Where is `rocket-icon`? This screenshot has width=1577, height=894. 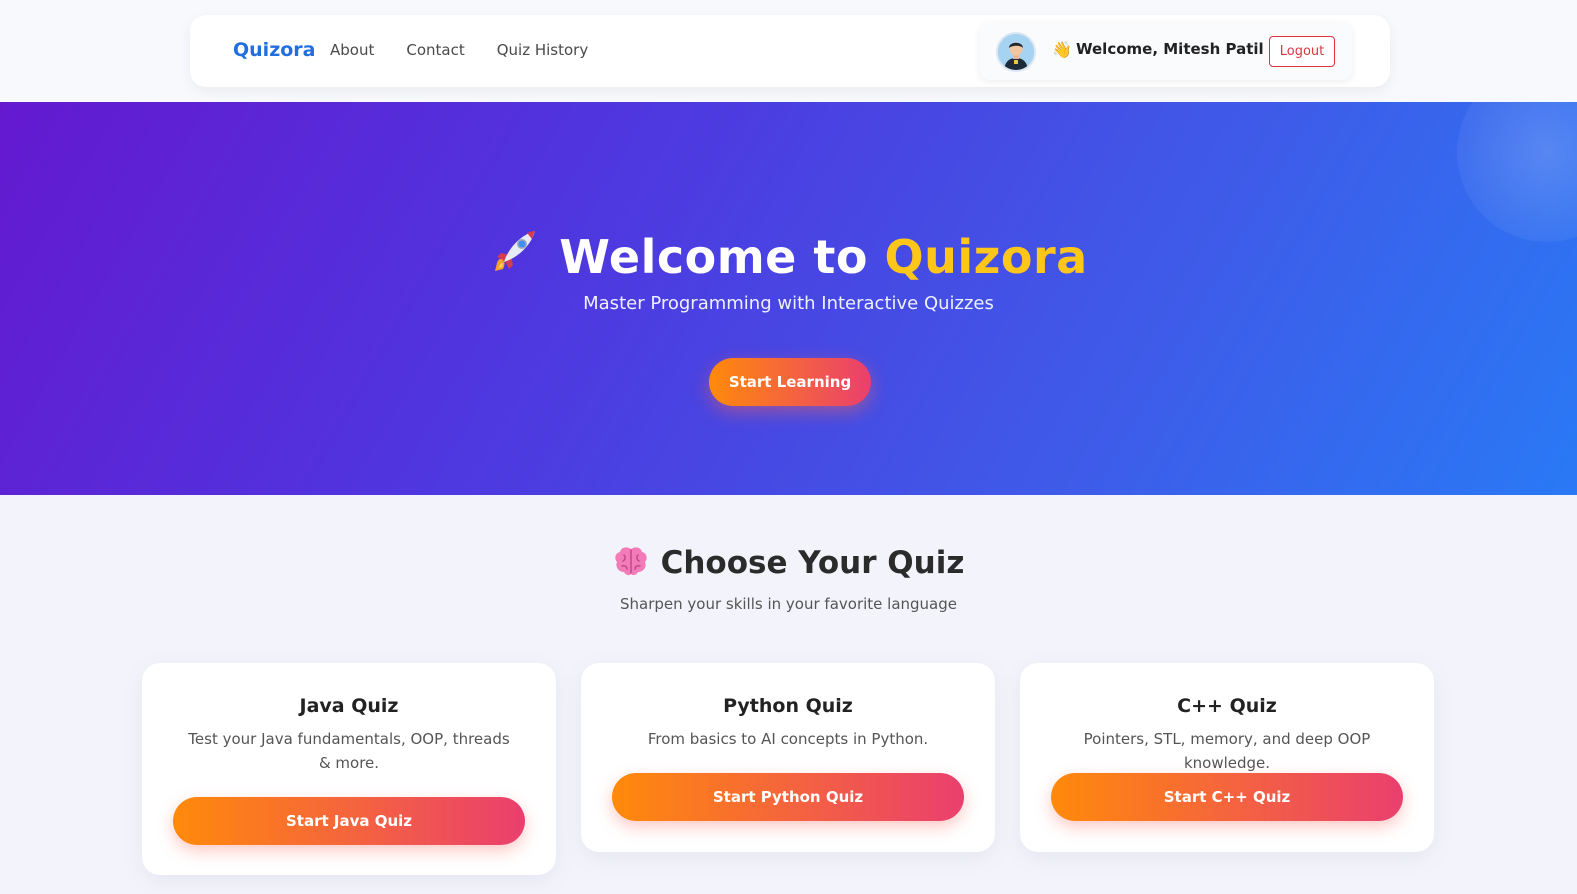
rocket-icon is located at coordinates (515, 256).